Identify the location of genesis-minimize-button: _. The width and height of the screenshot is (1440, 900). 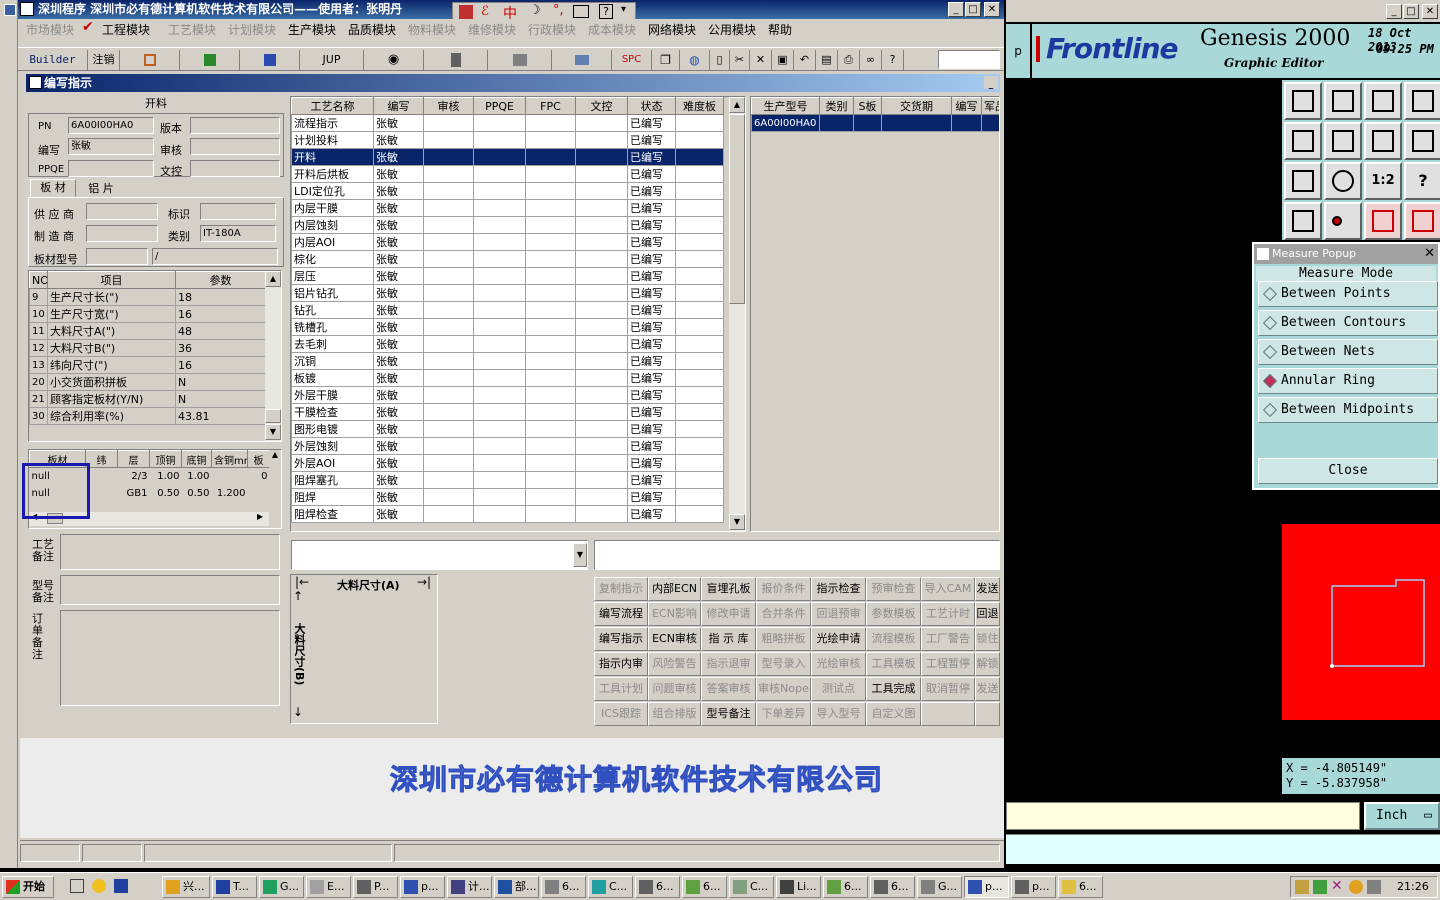
(1394, 11).